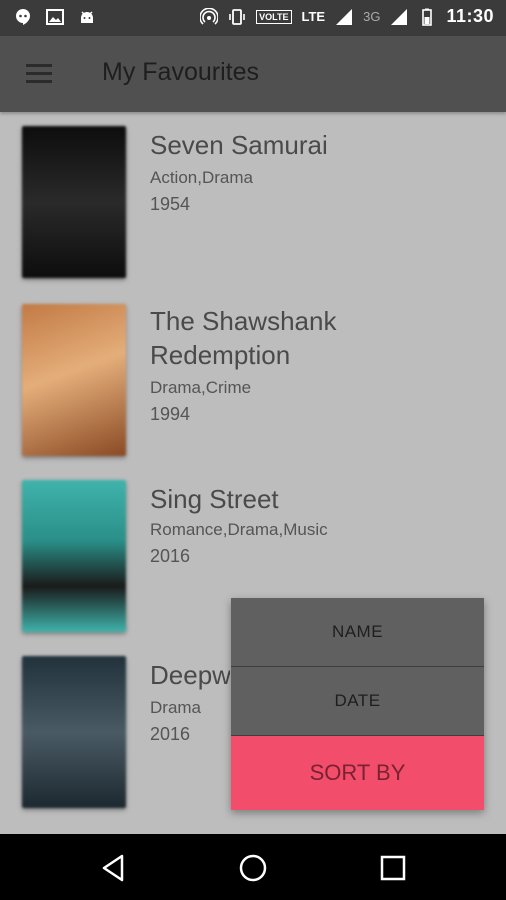 The image size is (506, 900). Describe the element at coordinates (176, 707) in the screenshot. I see `movie-genres: Drama` at that location.